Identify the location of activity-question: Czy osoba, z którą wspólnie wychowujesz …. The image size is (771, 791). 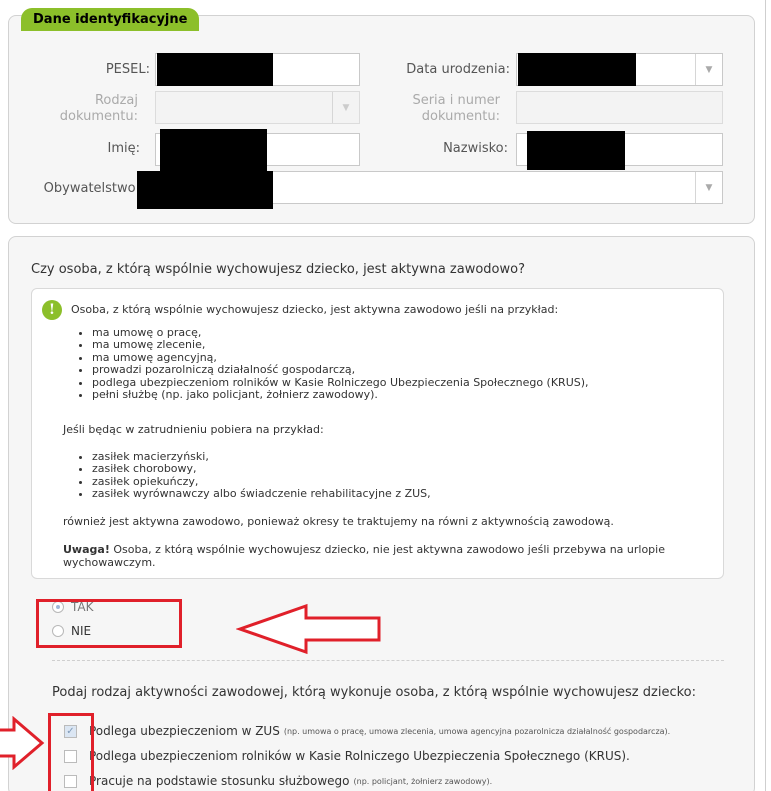
(278, 269).